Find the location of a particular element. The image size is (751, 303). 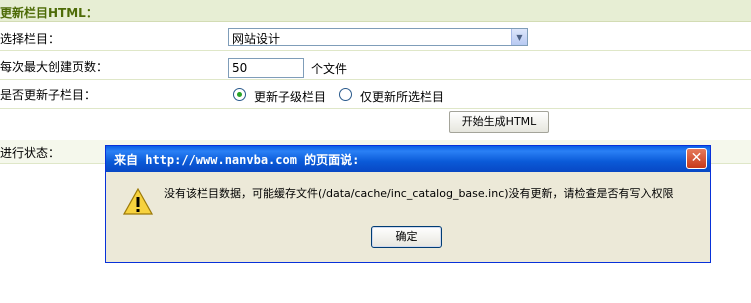

status-label: 进行状态： is located at coordinates (30, 153).